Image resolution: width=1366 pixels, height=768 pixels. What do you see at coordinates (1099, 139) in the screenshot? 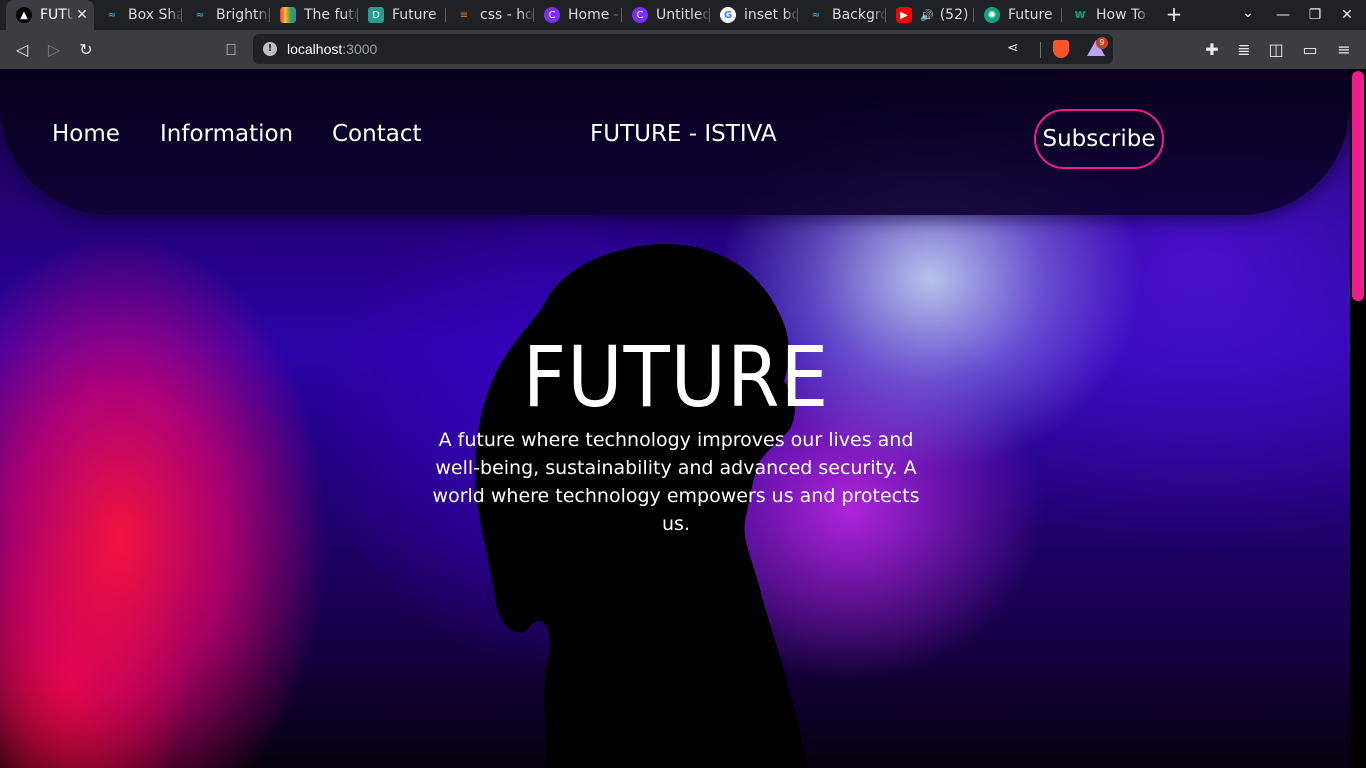
I see `subscribe-button: Subscribe` at bounding box center [1099, 139].